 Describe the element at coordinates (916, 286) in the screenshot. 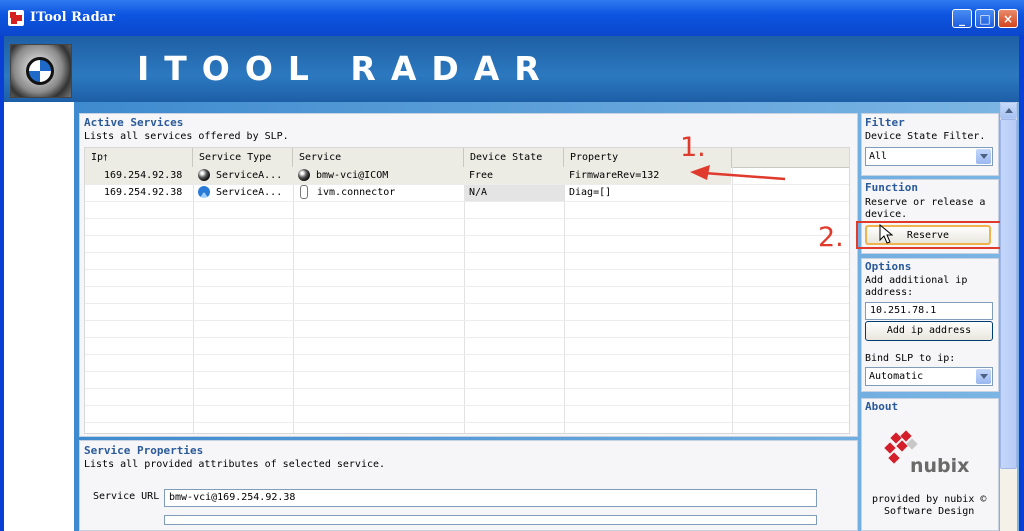

I see `options-desc: Add additional ip address:` at that location.